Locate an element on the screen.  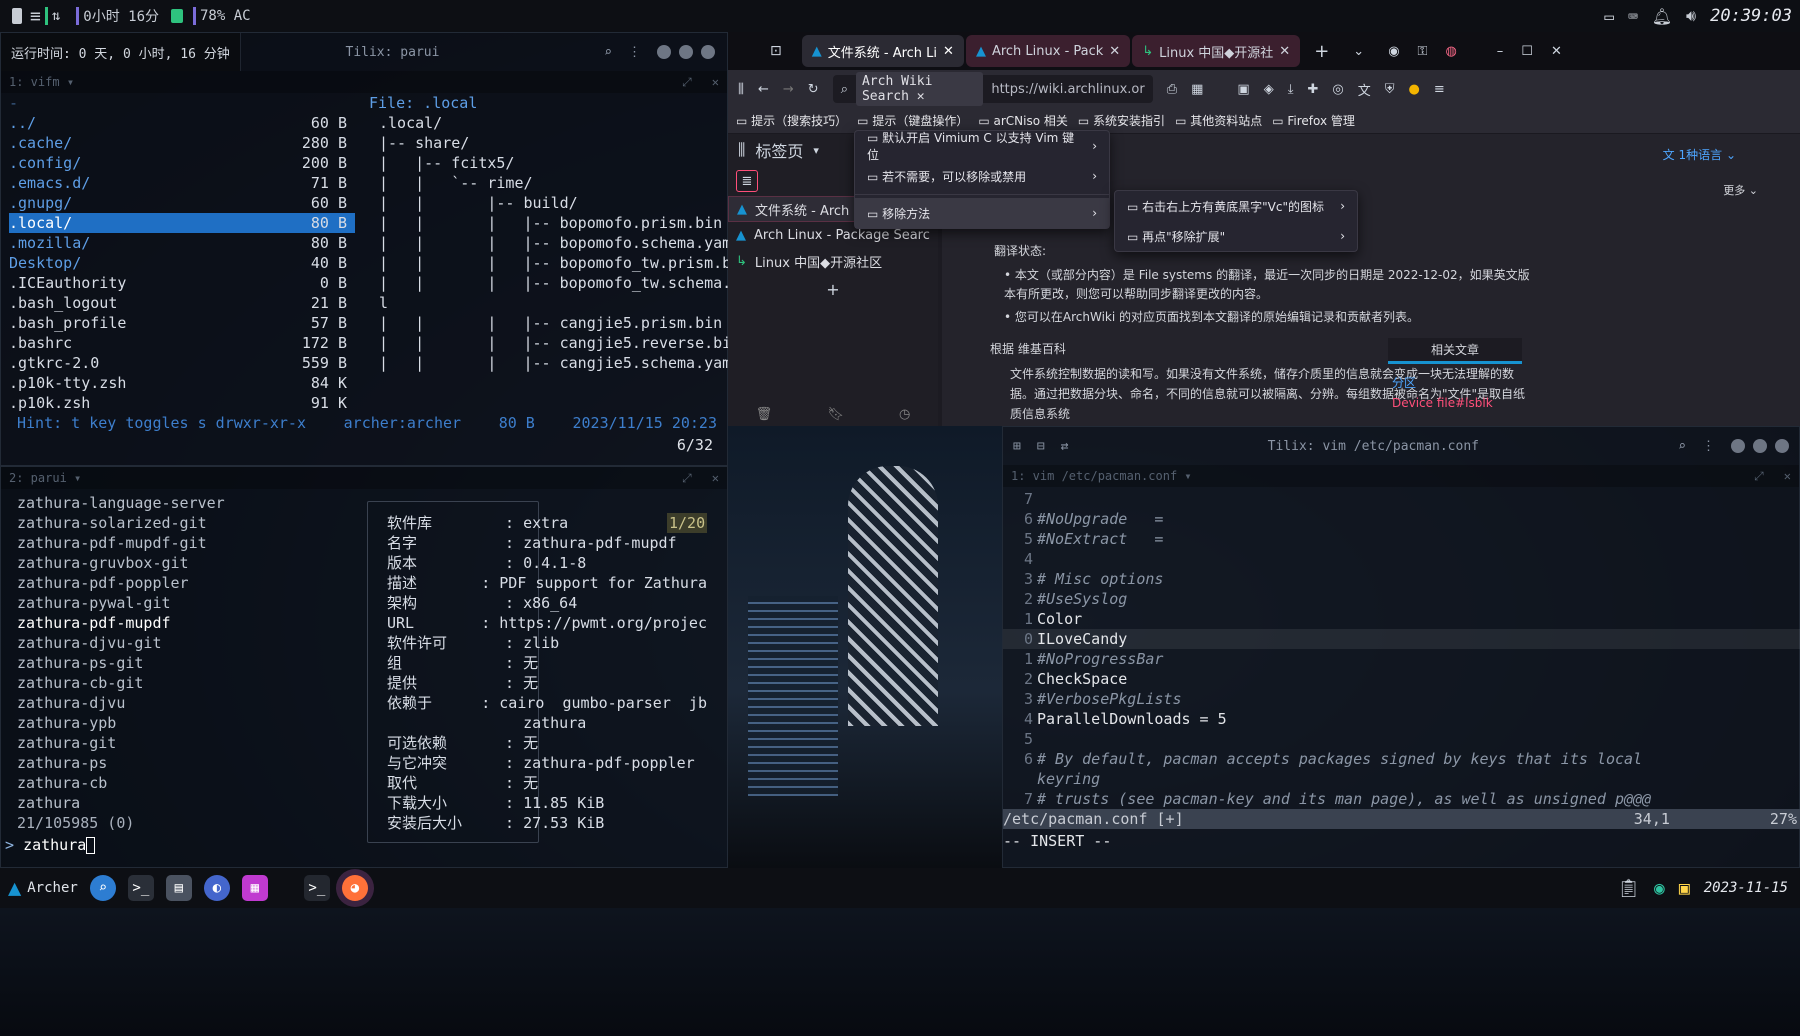
browser-launcher-icon: ◐ is located at coordinates (216, 888).